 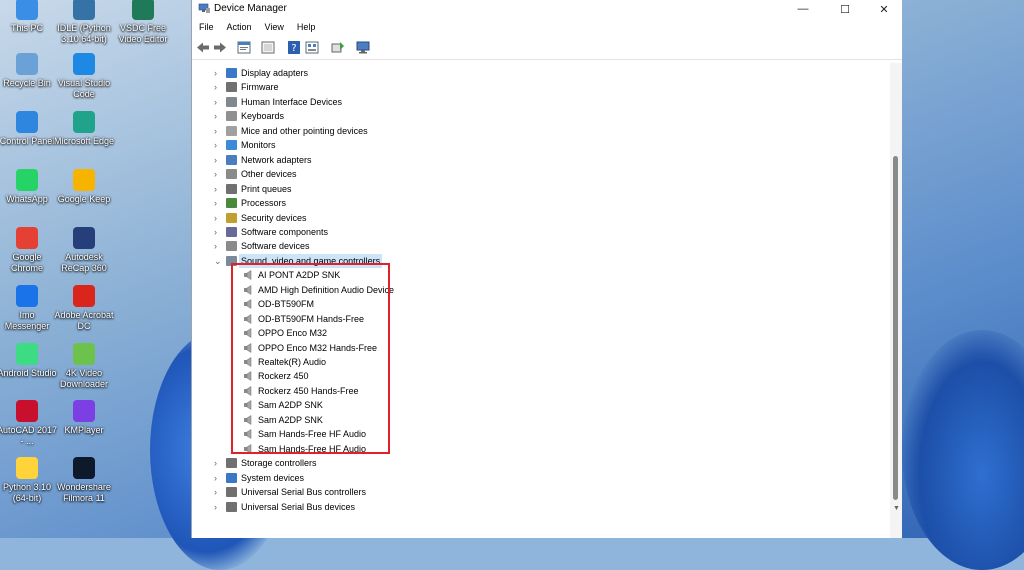 I want to click on show-hidden-icon, so click(x=268, y=47).